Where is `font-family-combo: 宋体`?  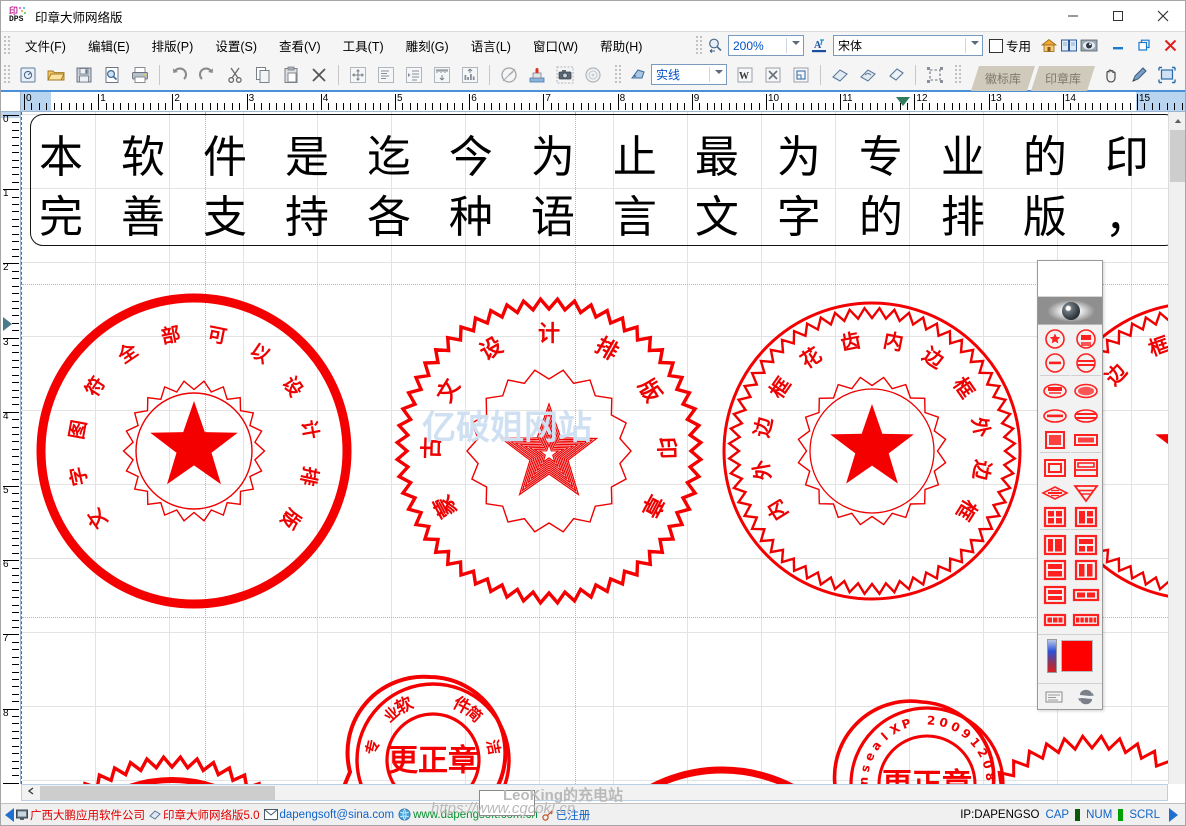 font-family-combo: 宋体 is located at coordinates (907, 45).